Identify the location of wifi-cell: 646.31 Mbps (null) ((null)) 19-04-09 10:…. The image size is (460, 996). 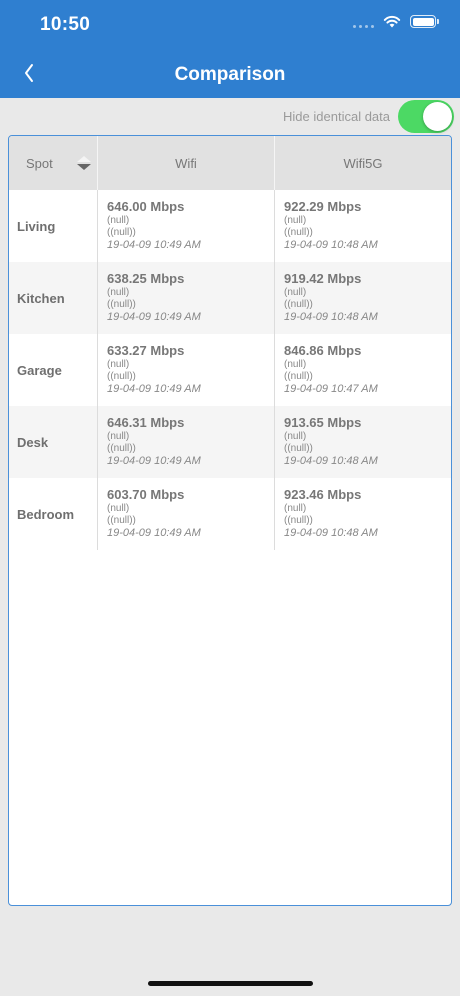
(185, 442).